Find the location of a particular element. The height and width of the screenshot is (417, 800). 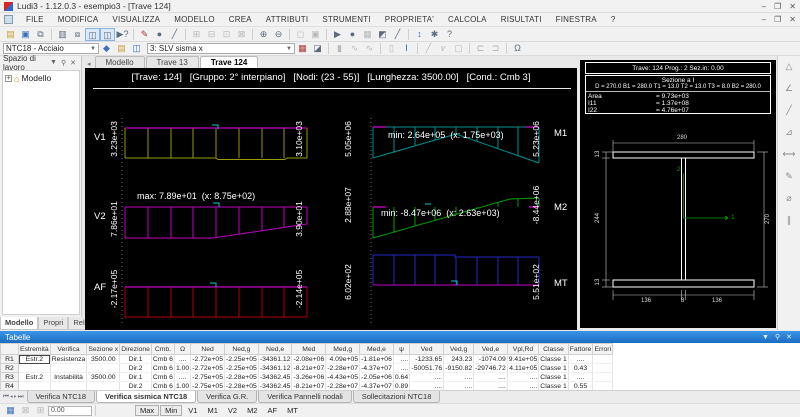

column-header: Classe is located at coordinates (553, 349).